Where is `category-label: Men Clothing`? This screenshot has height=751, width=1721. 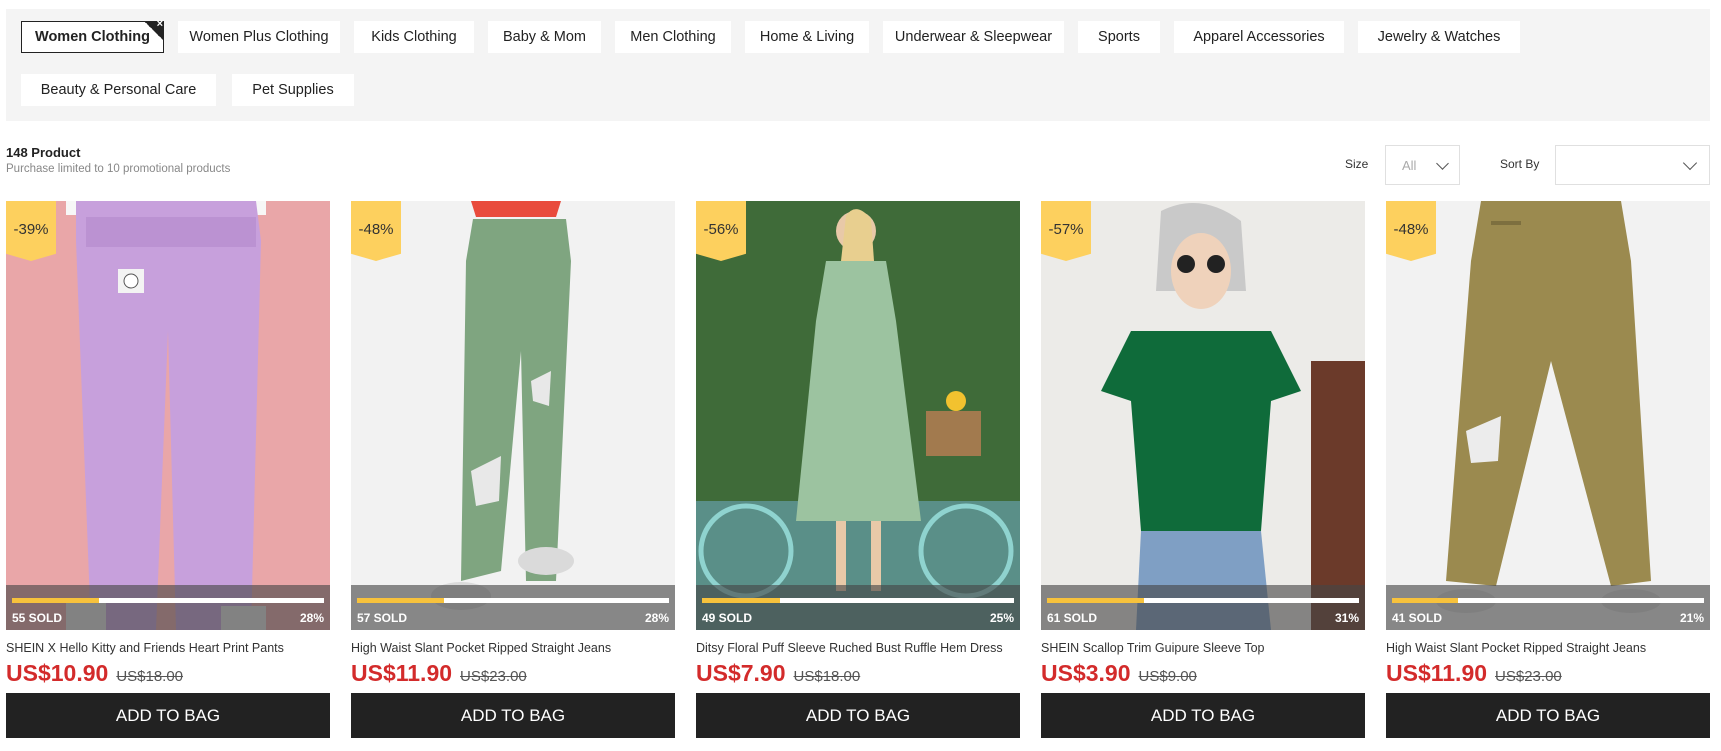
category-label: Men Clothing is located at coordinates (673, 37).